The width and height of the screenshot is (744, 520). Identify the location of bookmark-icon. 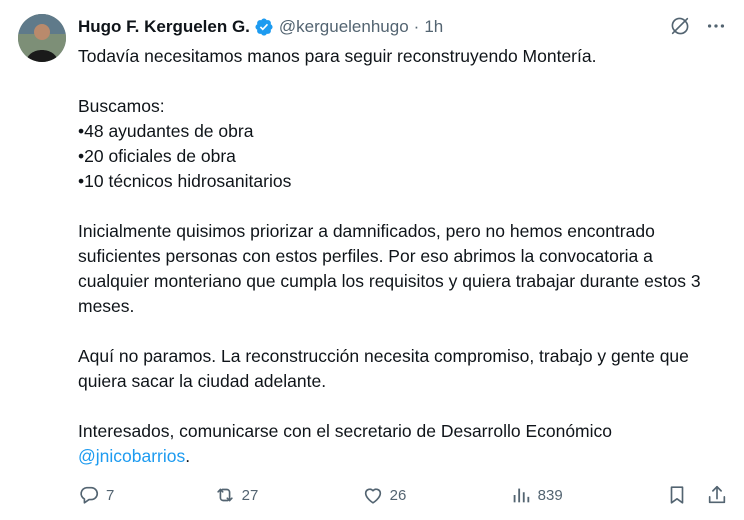
(677, 495).